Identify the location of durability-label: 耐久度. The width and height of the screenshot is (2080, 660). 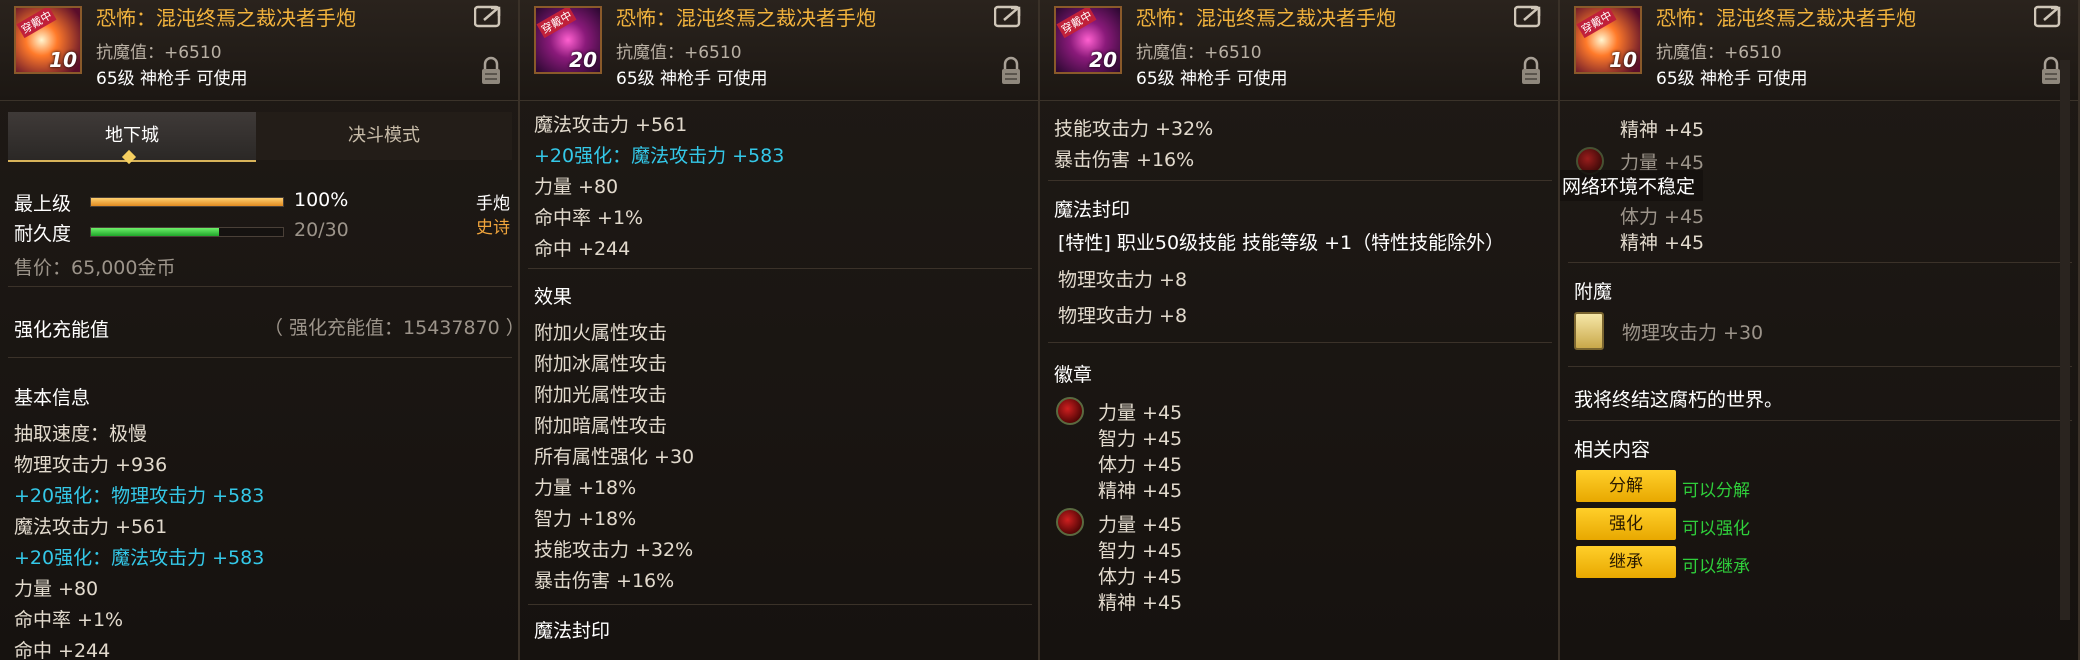
(43, 234).